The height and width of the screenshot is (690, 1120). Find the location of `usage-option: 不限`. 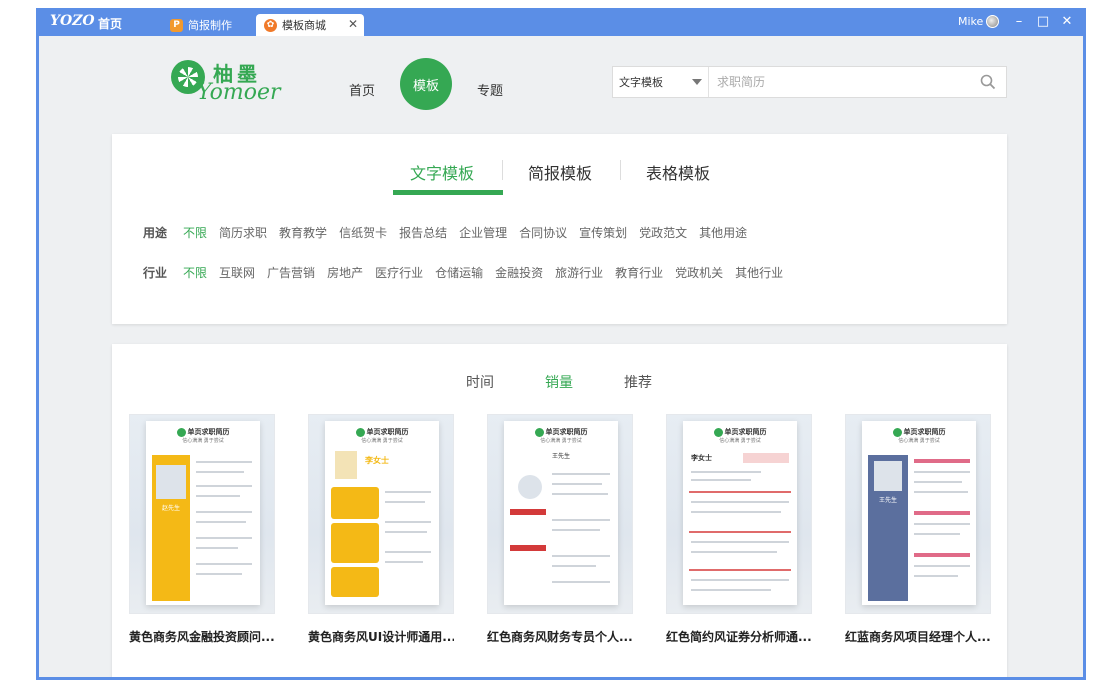

usage-option: 不限 is located at coordinates (195, 232).